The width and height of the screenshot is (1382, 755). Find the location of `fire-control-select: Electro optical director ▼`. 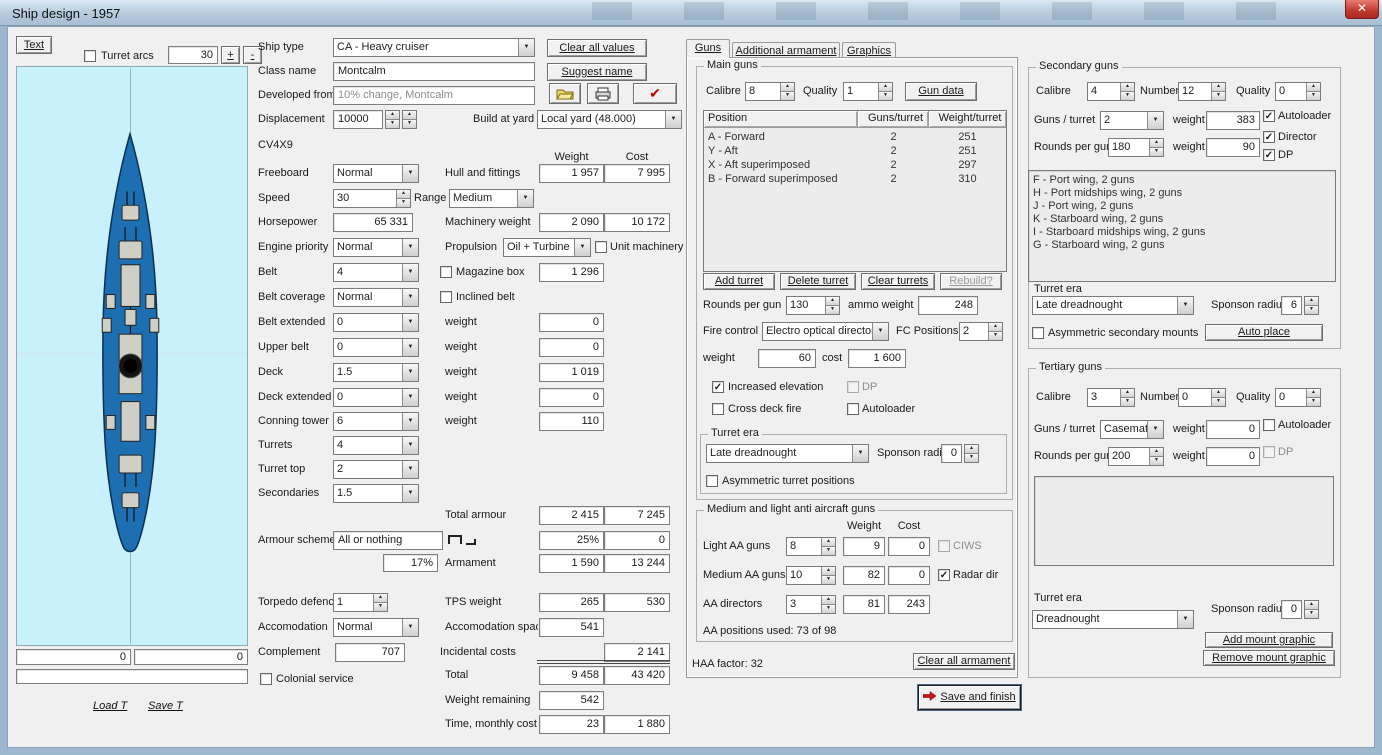

fire-control-select: Electro optical director ▼ is located at coordinates (825, 331).